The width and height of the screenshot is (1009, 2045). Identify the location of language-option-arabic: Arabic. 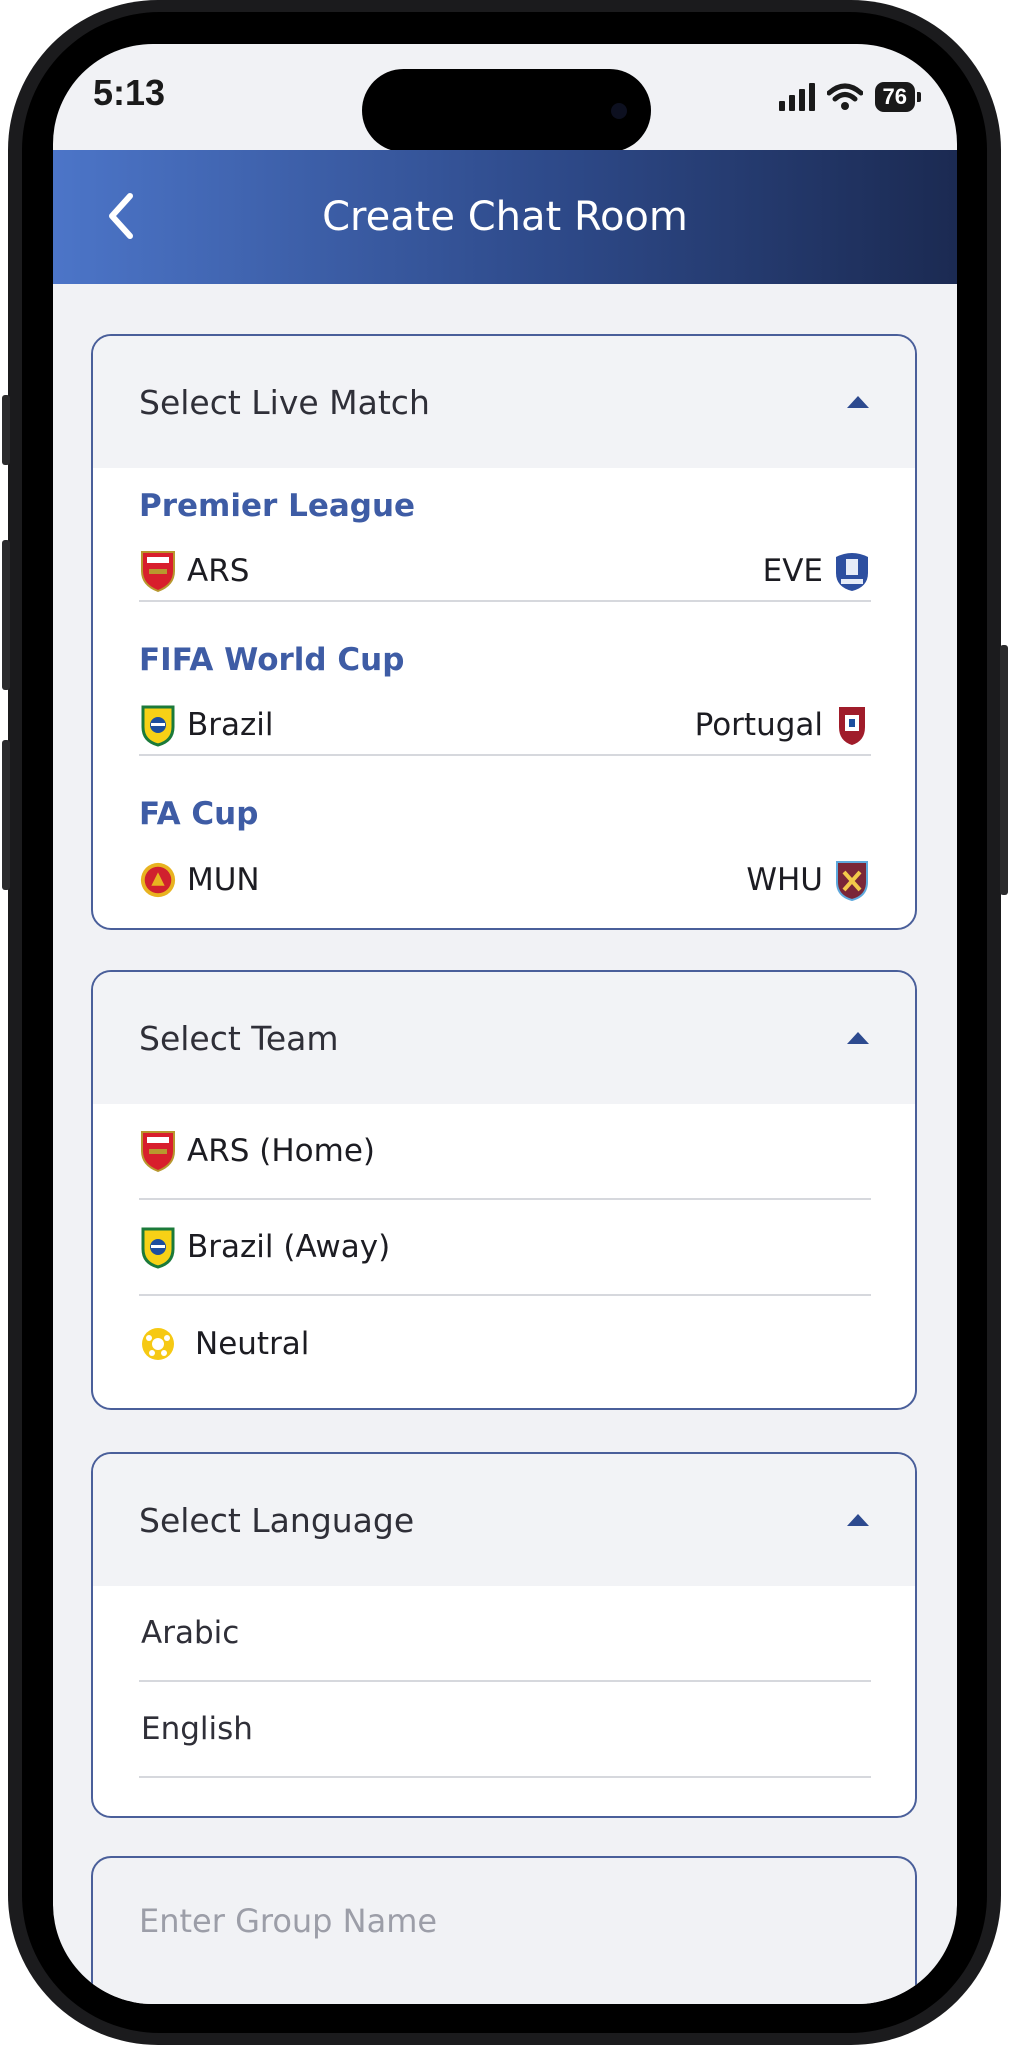
(505, 1634).